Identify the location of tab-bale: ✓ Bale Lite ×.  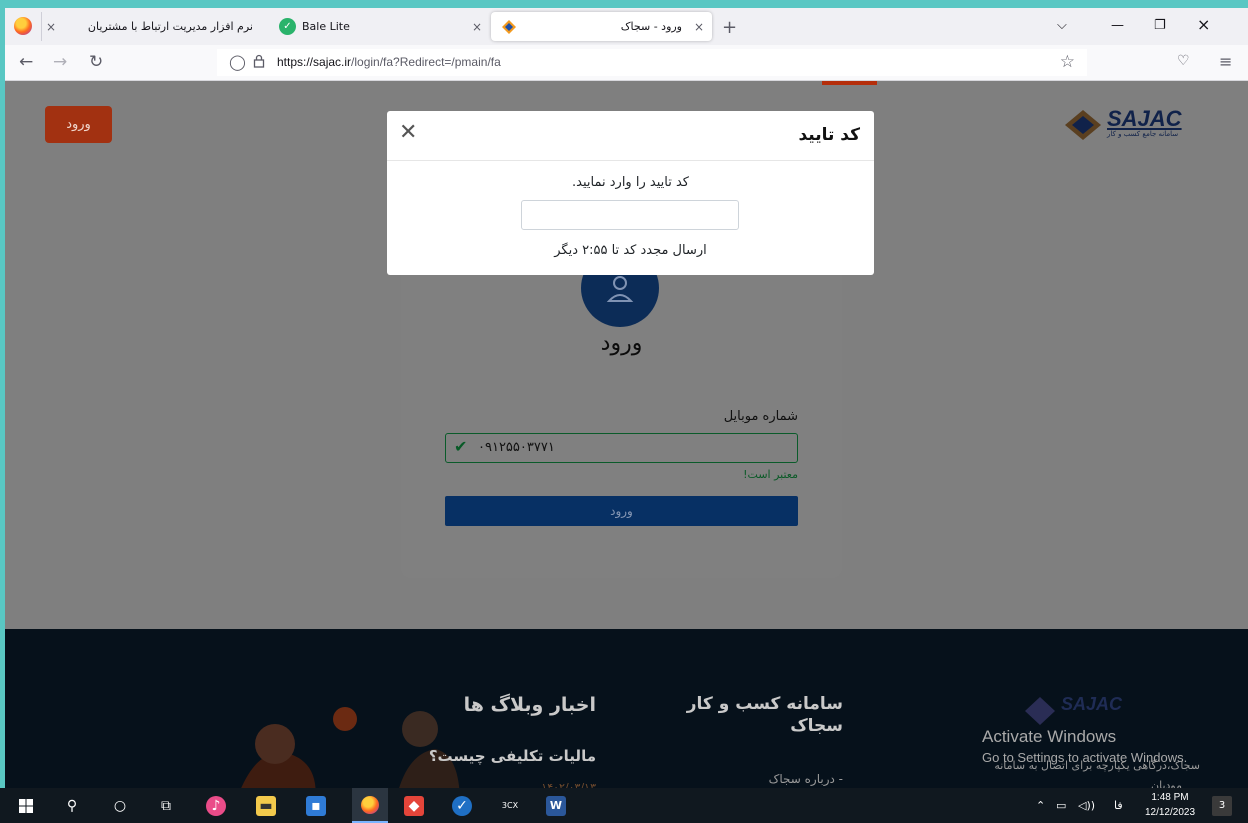
(382, 26).